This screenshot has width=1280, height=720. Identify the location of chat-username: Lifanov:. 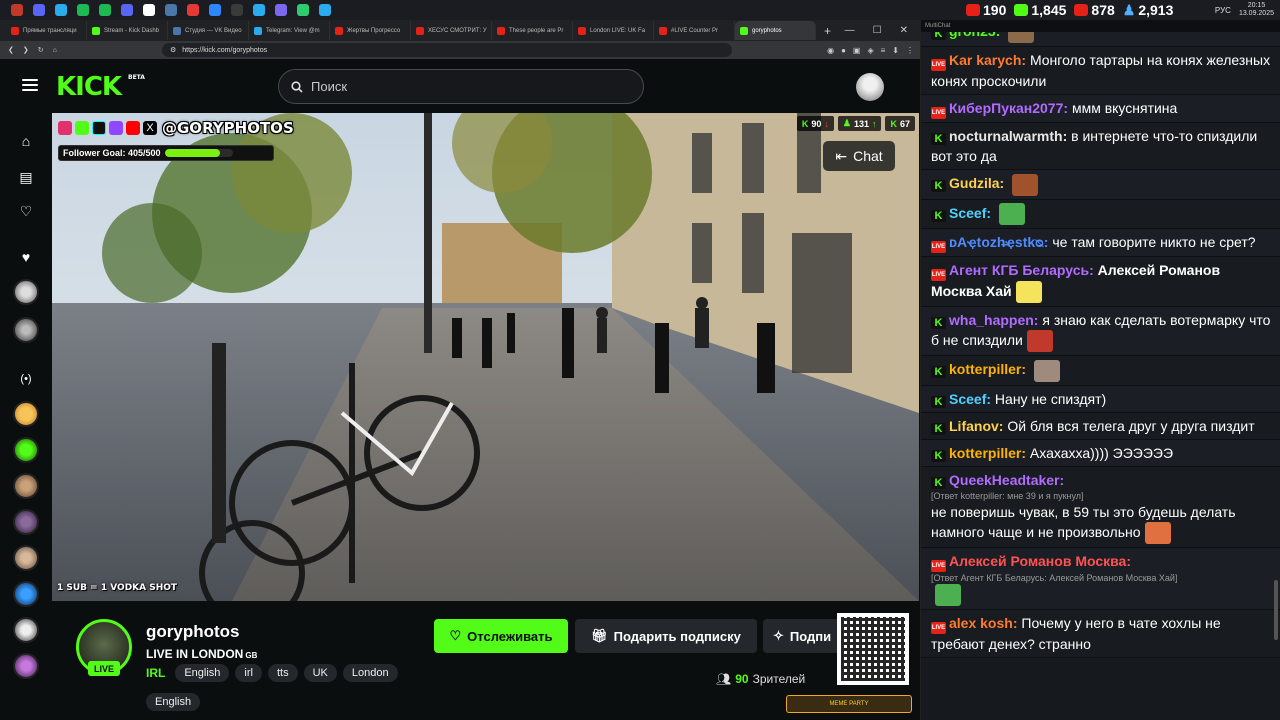
(976, 426).